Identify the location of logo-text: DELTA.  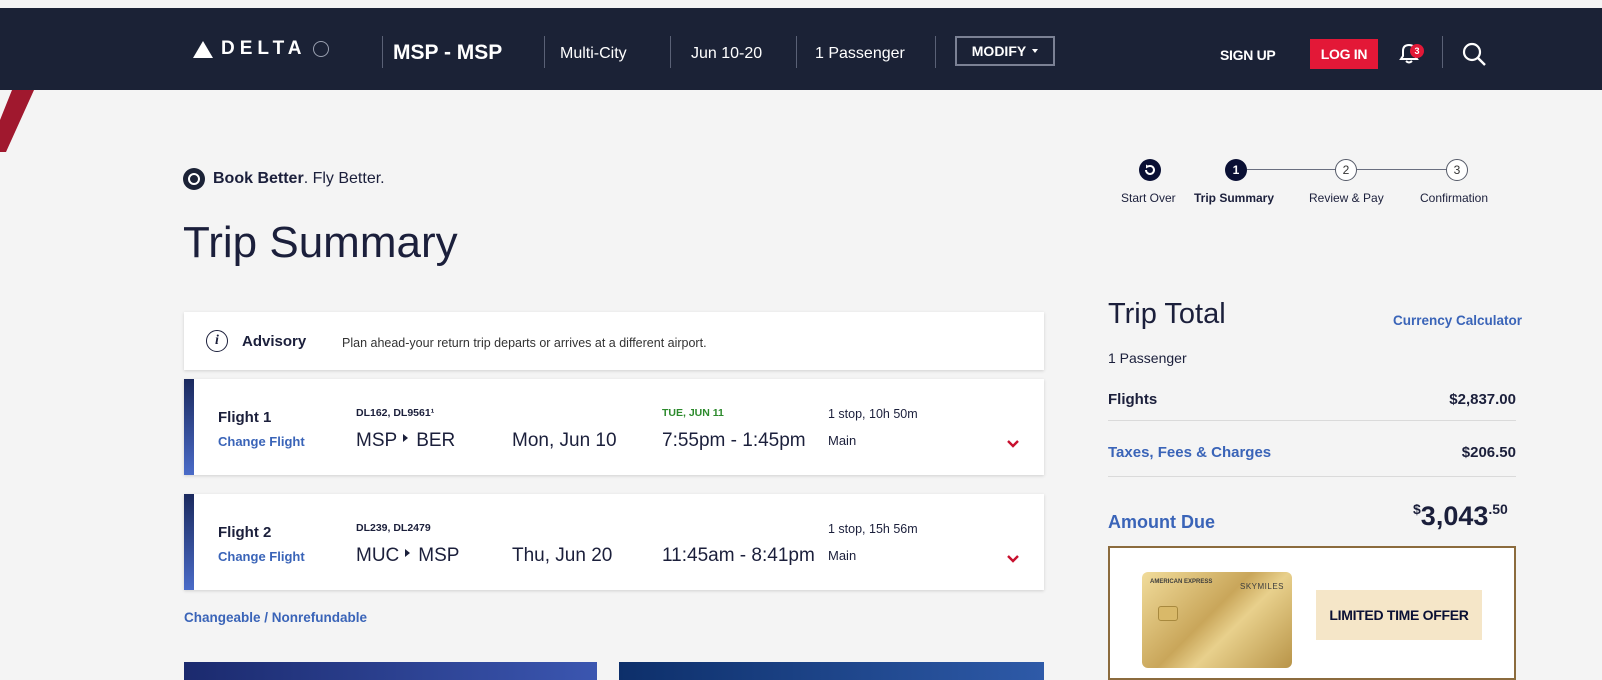
(264, 48).